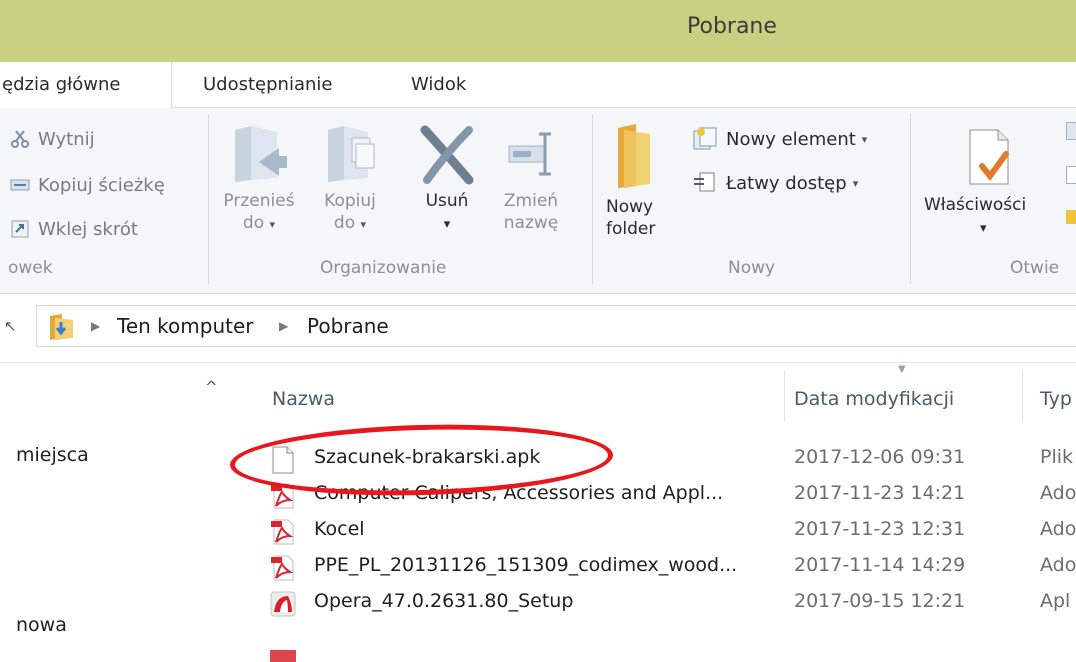  Describe the element at coordinates (74, 229) in the screenshot. I see `paste-shortcut-button: Wklej skrót` at that location.